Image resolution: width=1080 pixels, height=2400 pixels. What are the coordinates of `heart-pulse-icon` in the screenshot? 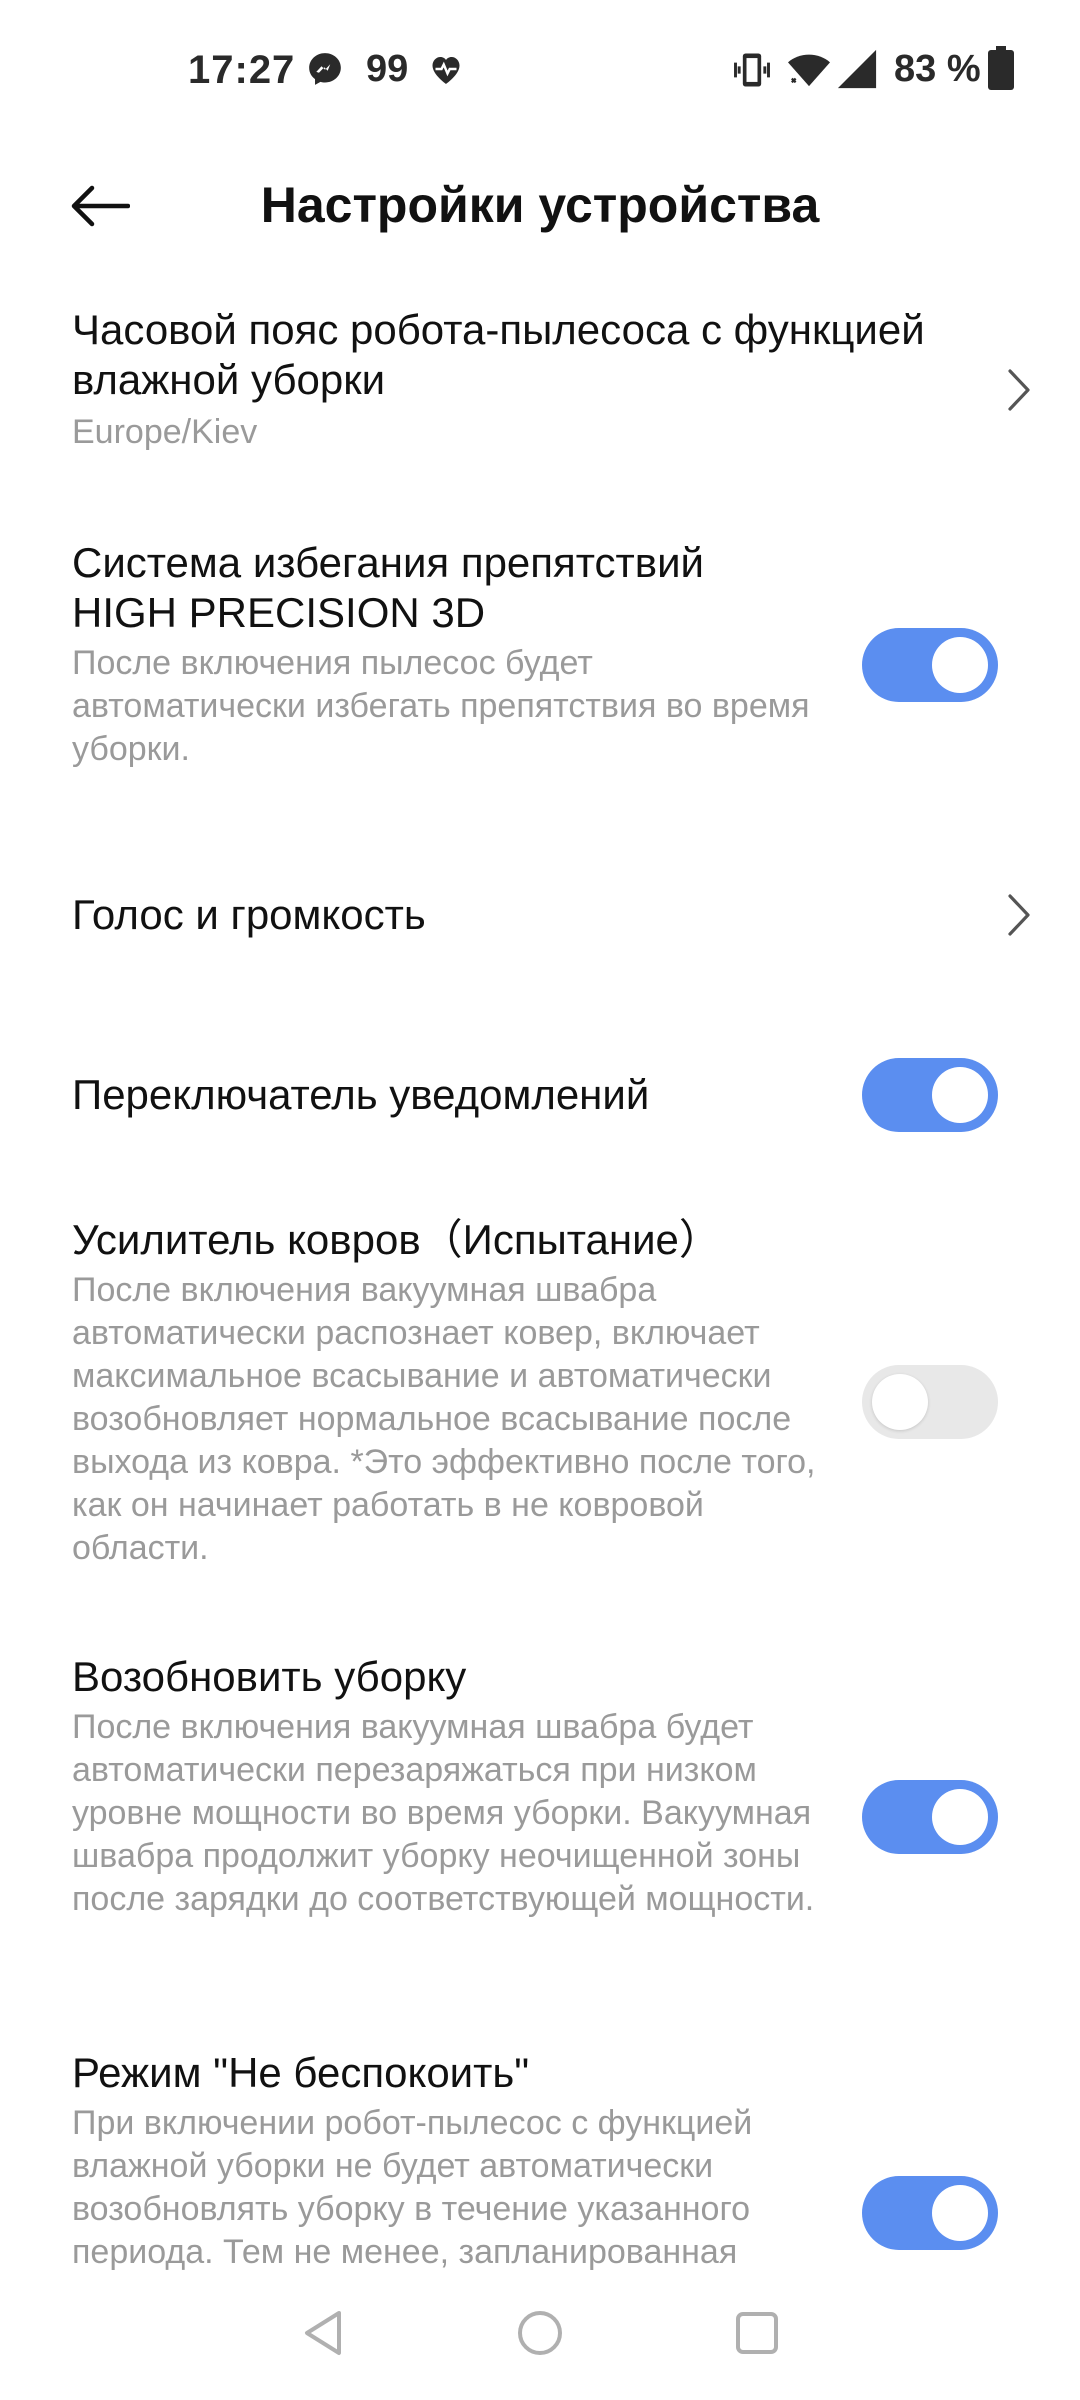 It's located at (446, 70).